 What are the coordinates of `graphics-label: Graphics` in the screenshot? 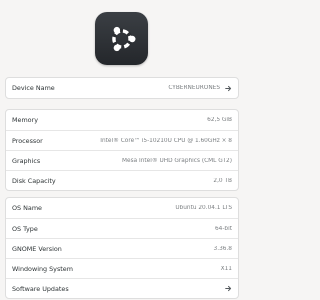 It's located at (26, 160).